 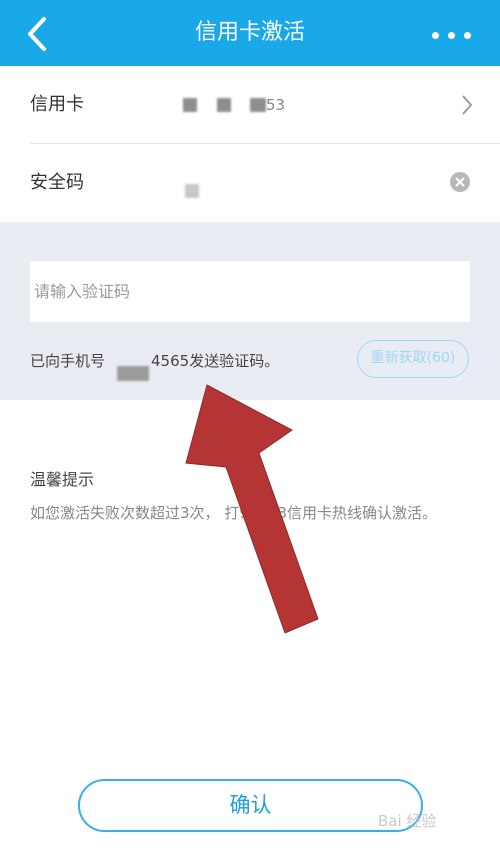 I want to click on tips-text: 如您激活失败次数超过3次， 打95533信用卡热线确认激活。, so click(x=234, y=513).